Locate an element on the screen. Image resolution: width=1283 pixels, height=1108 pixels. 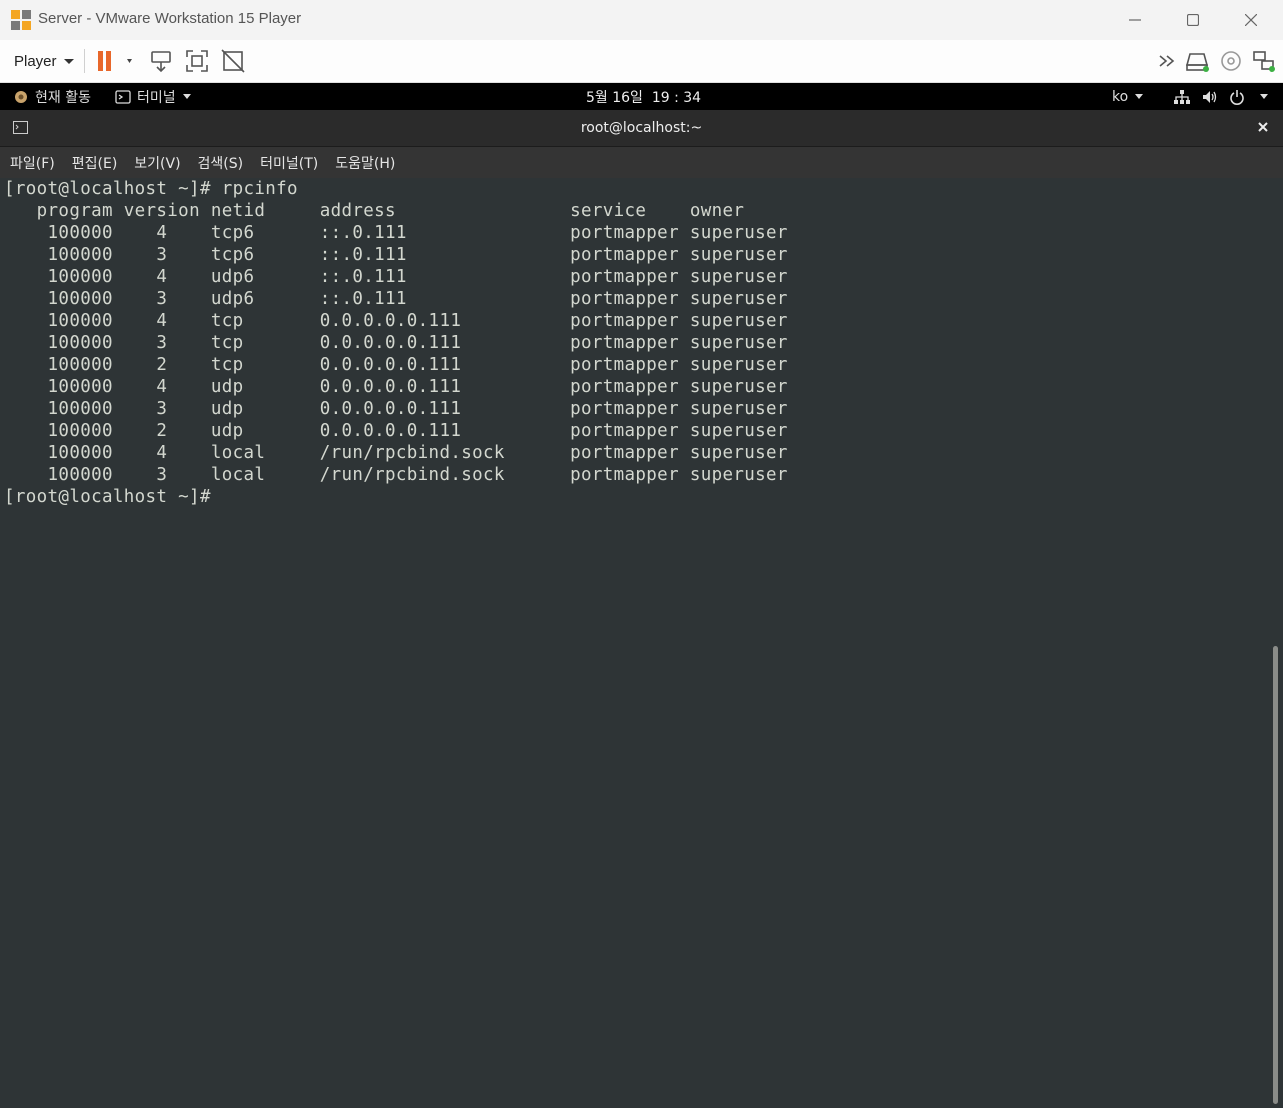
app-menu-button: 터미널 is located at coordinates (153, 96).